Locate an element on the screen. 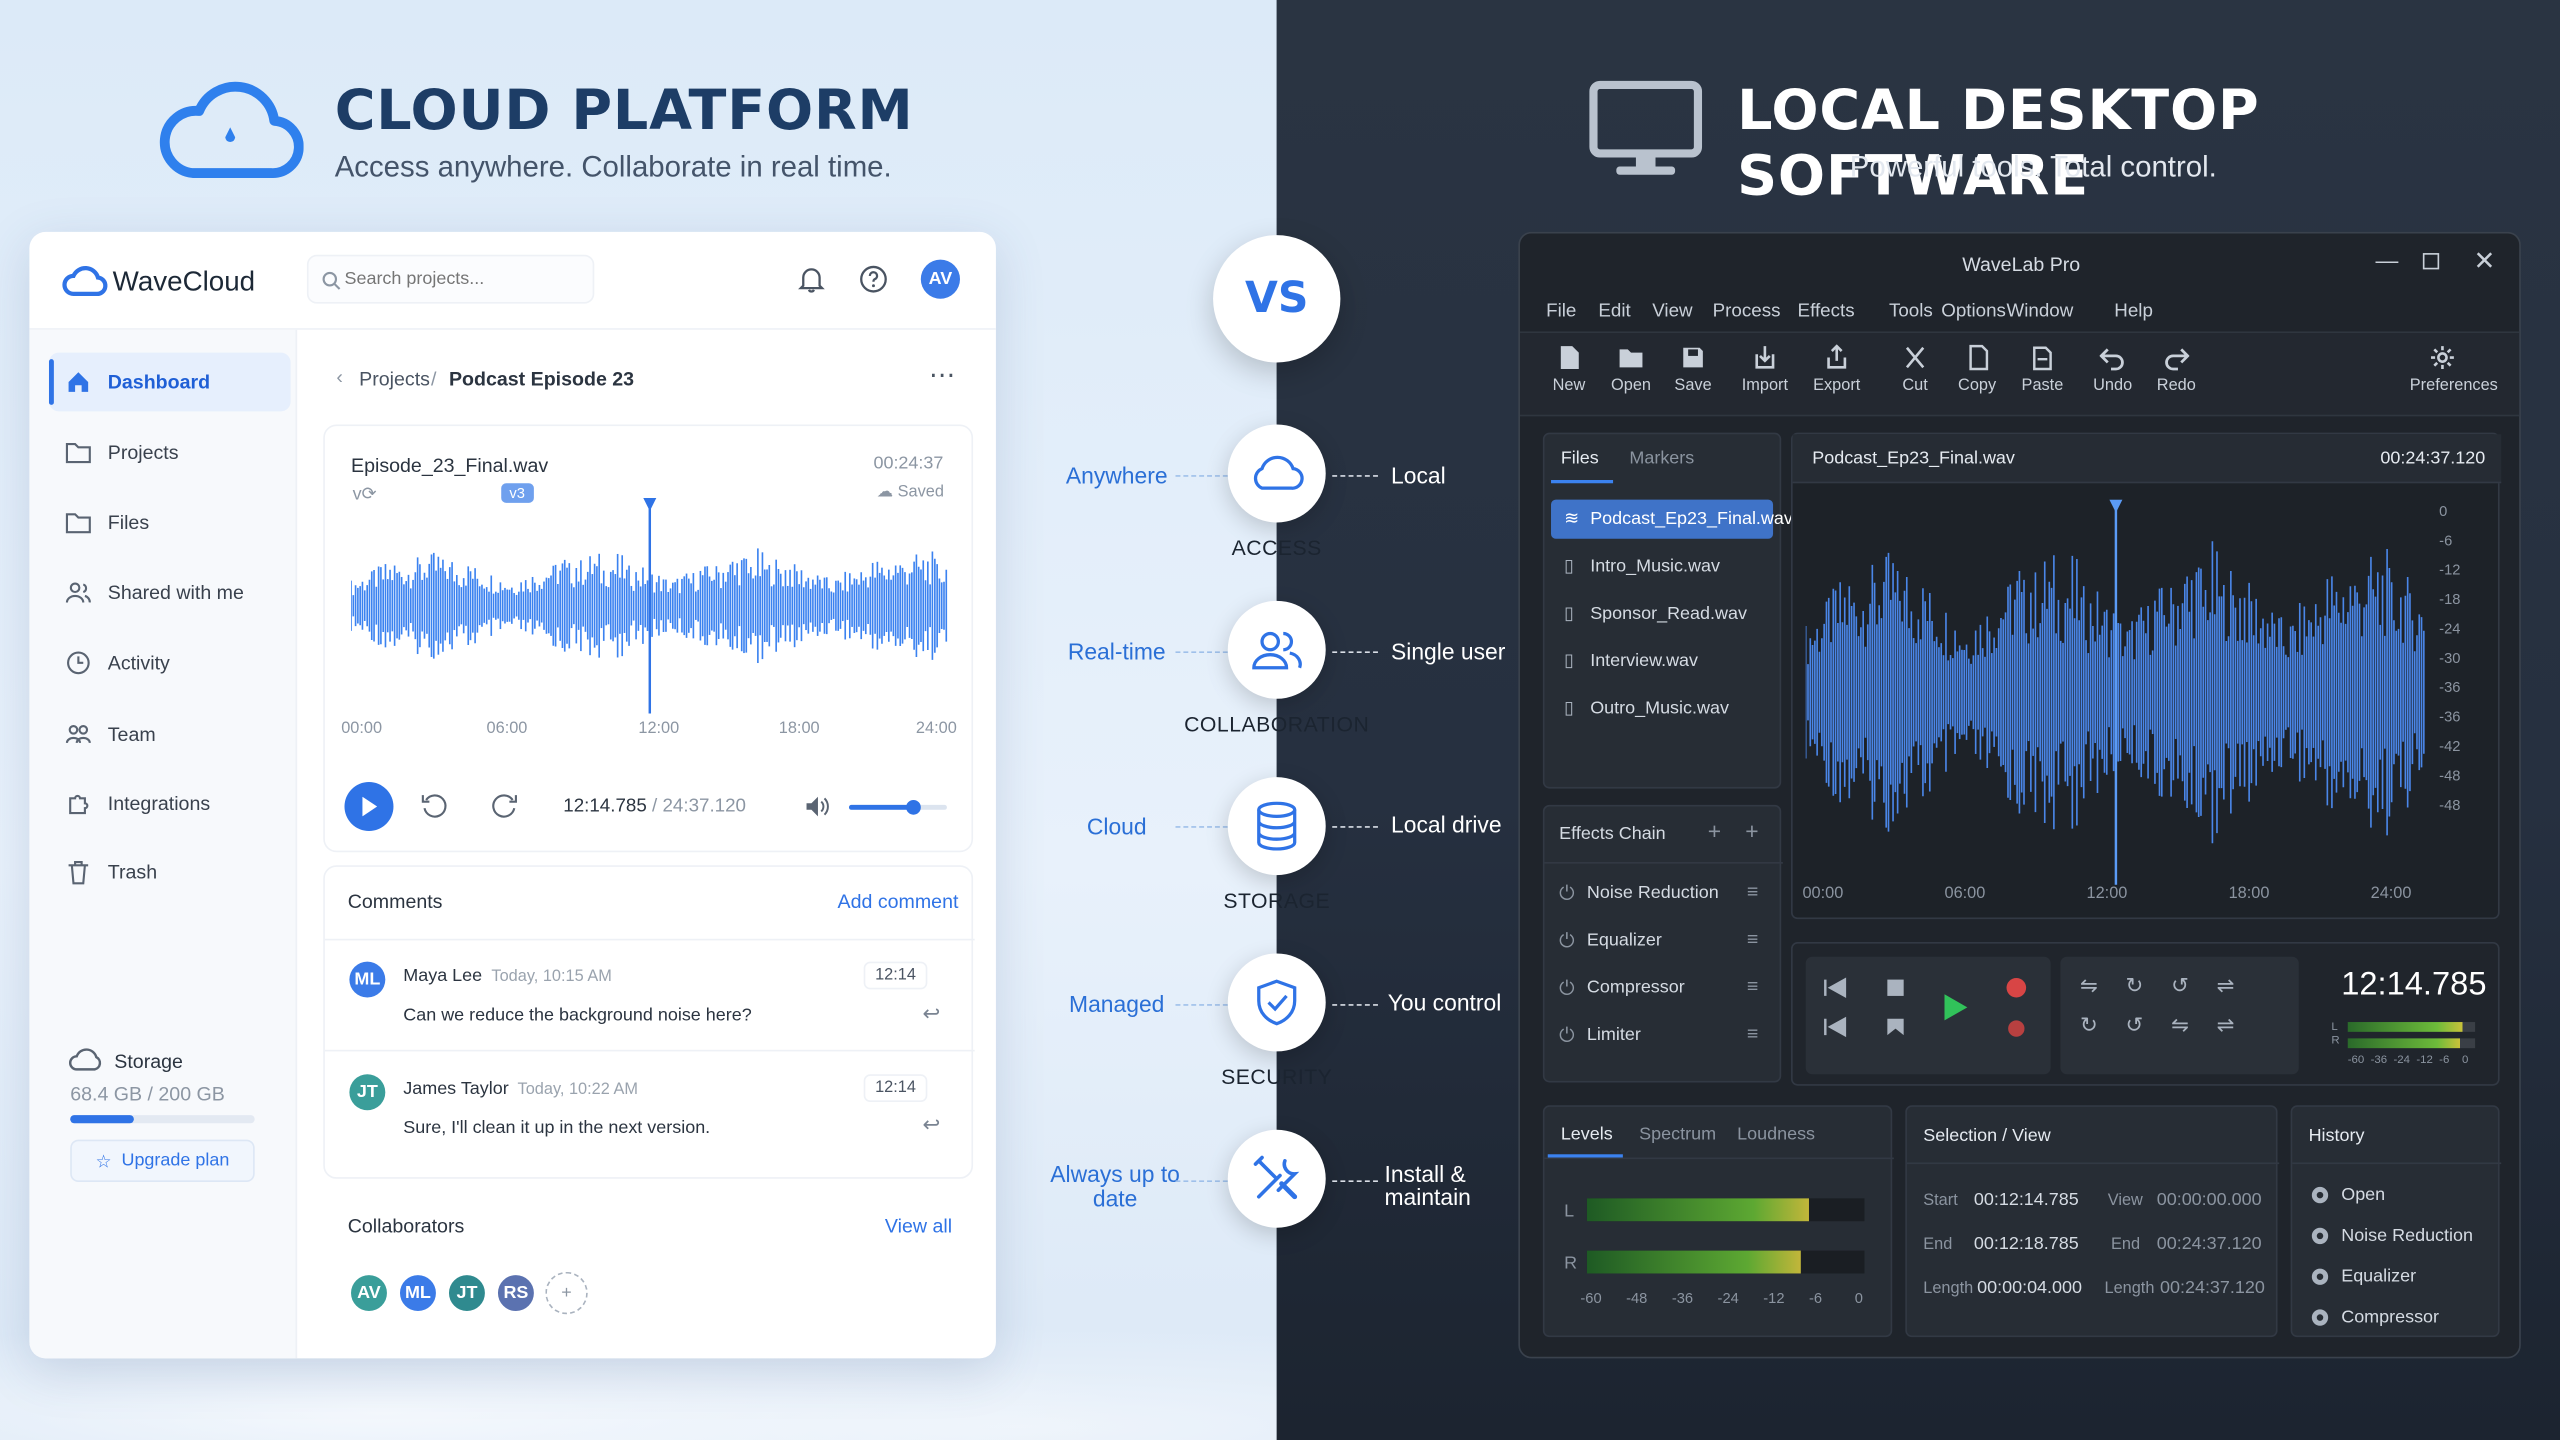 This screenshot has width=2560, height=1440. sidebar-item-team: Team is located at coordinates (170, 734).